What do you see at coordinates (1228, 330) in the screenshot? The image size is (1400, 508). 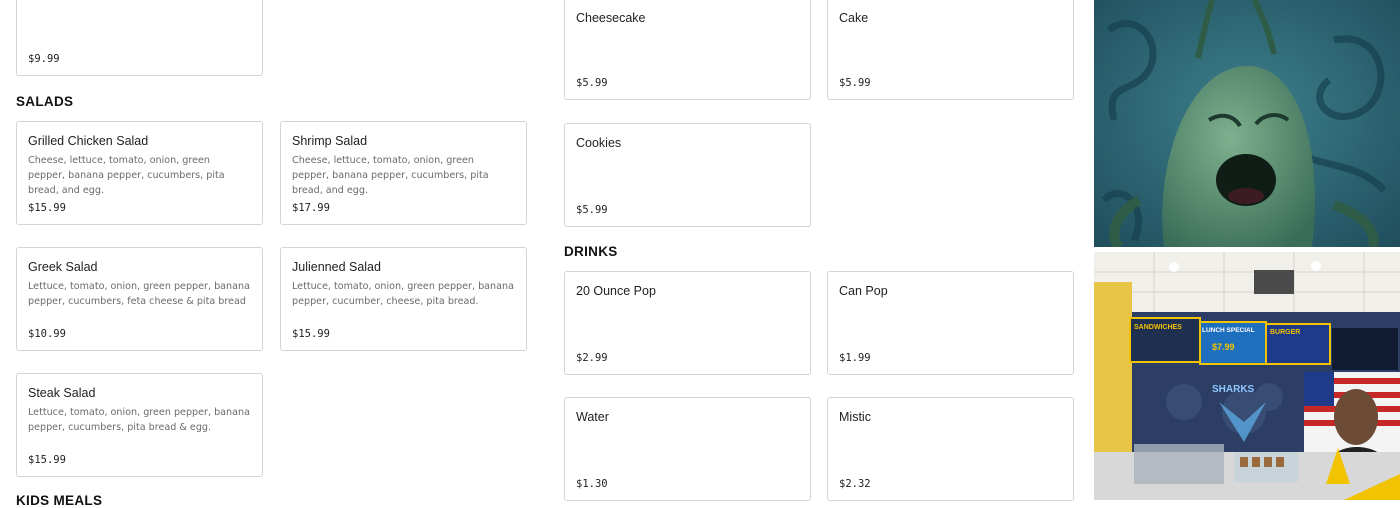 I see `sign-lunch-special: LUNCH SPECIAL` at bounding box center [1228, 330].